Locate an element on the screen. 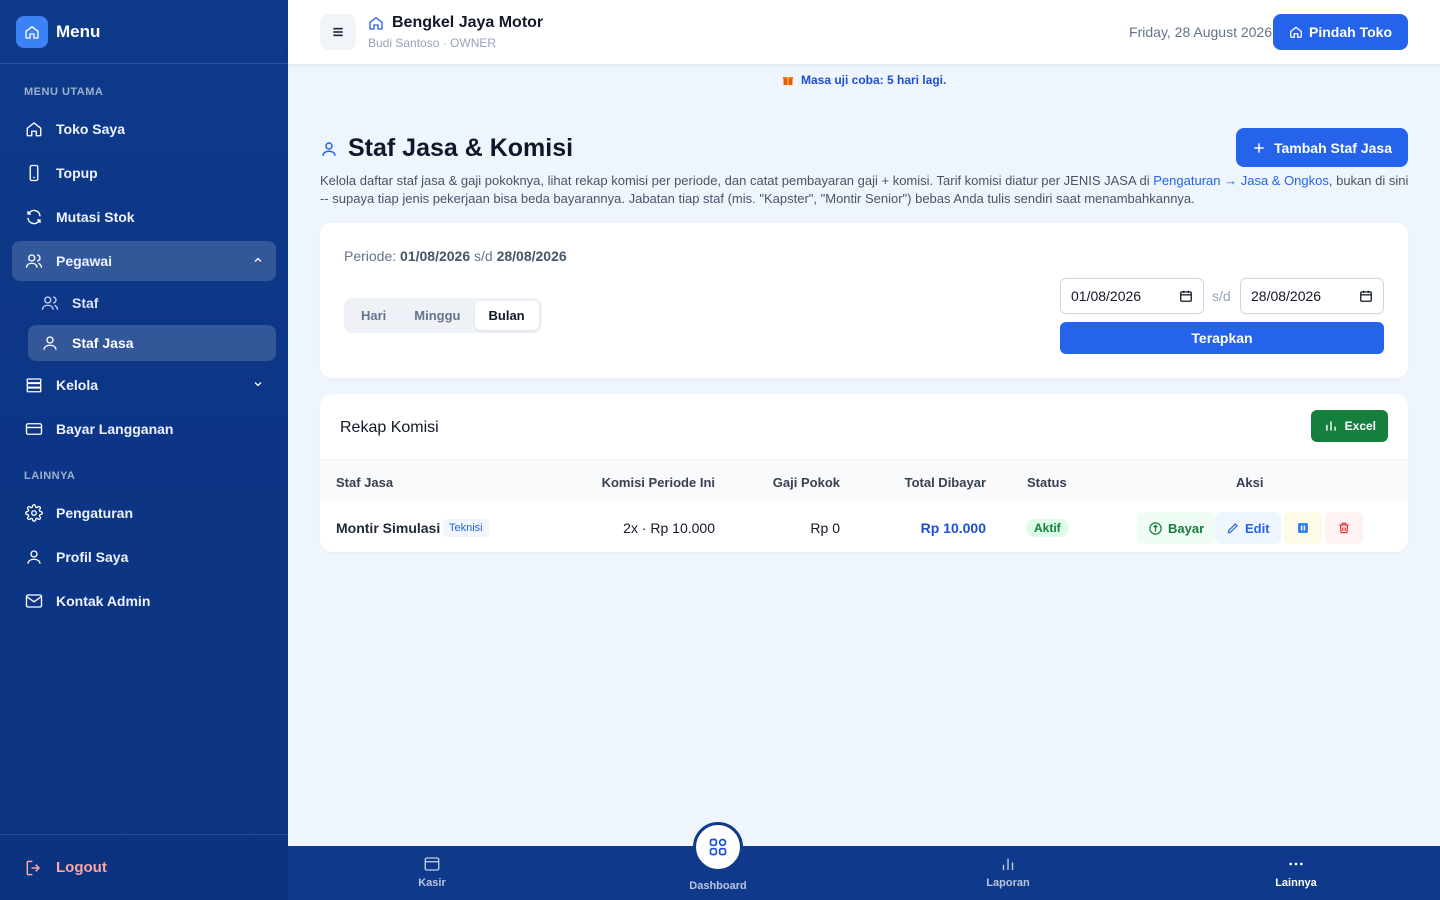 Image resolution: width=1440 pixels, height=900 pixels. period-segment: Hari Minggu Bulan is located at coordinates (443, 315).